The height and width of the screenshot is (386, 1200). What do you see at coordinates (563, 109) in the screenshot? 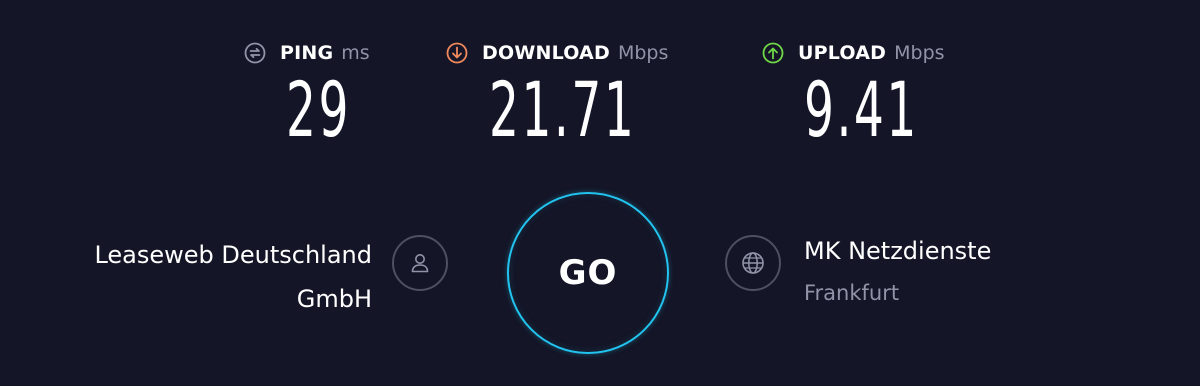
I see `download-value: 21.71` at bounding box center [563, 109].